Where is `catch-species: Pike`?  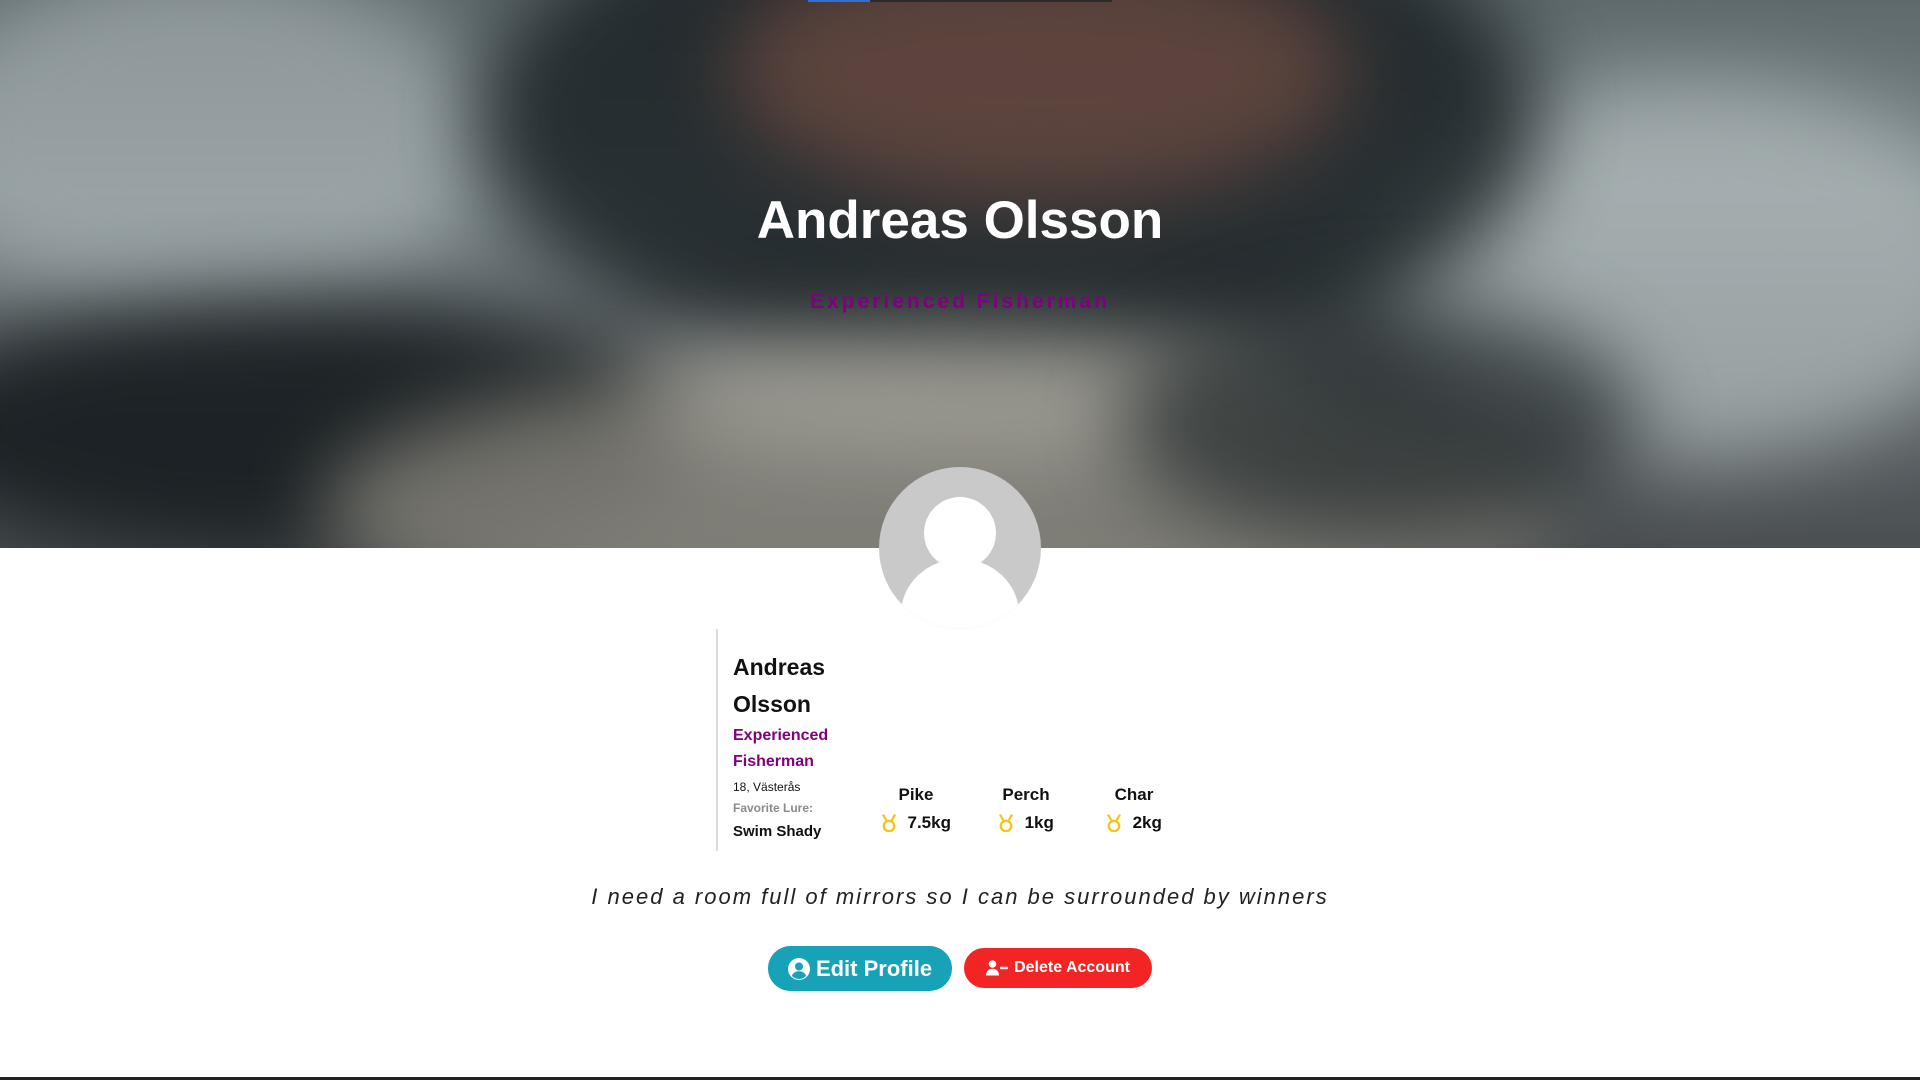
catch-species: Pike is located at coordinates (916, 794).